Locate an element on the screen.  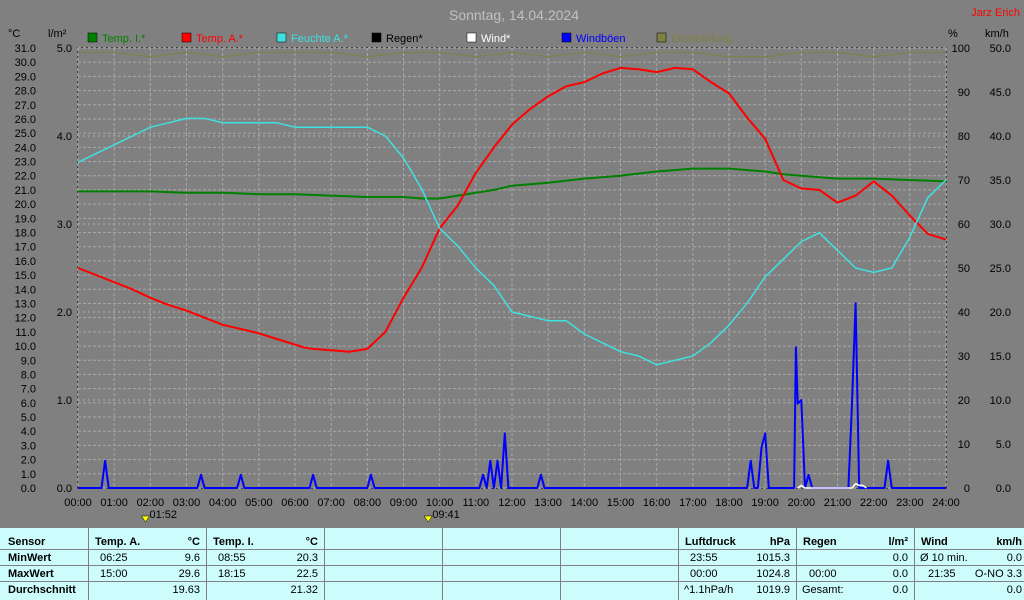
y-tick-label-rain: 3.0 is located at coordinates (64, 225).